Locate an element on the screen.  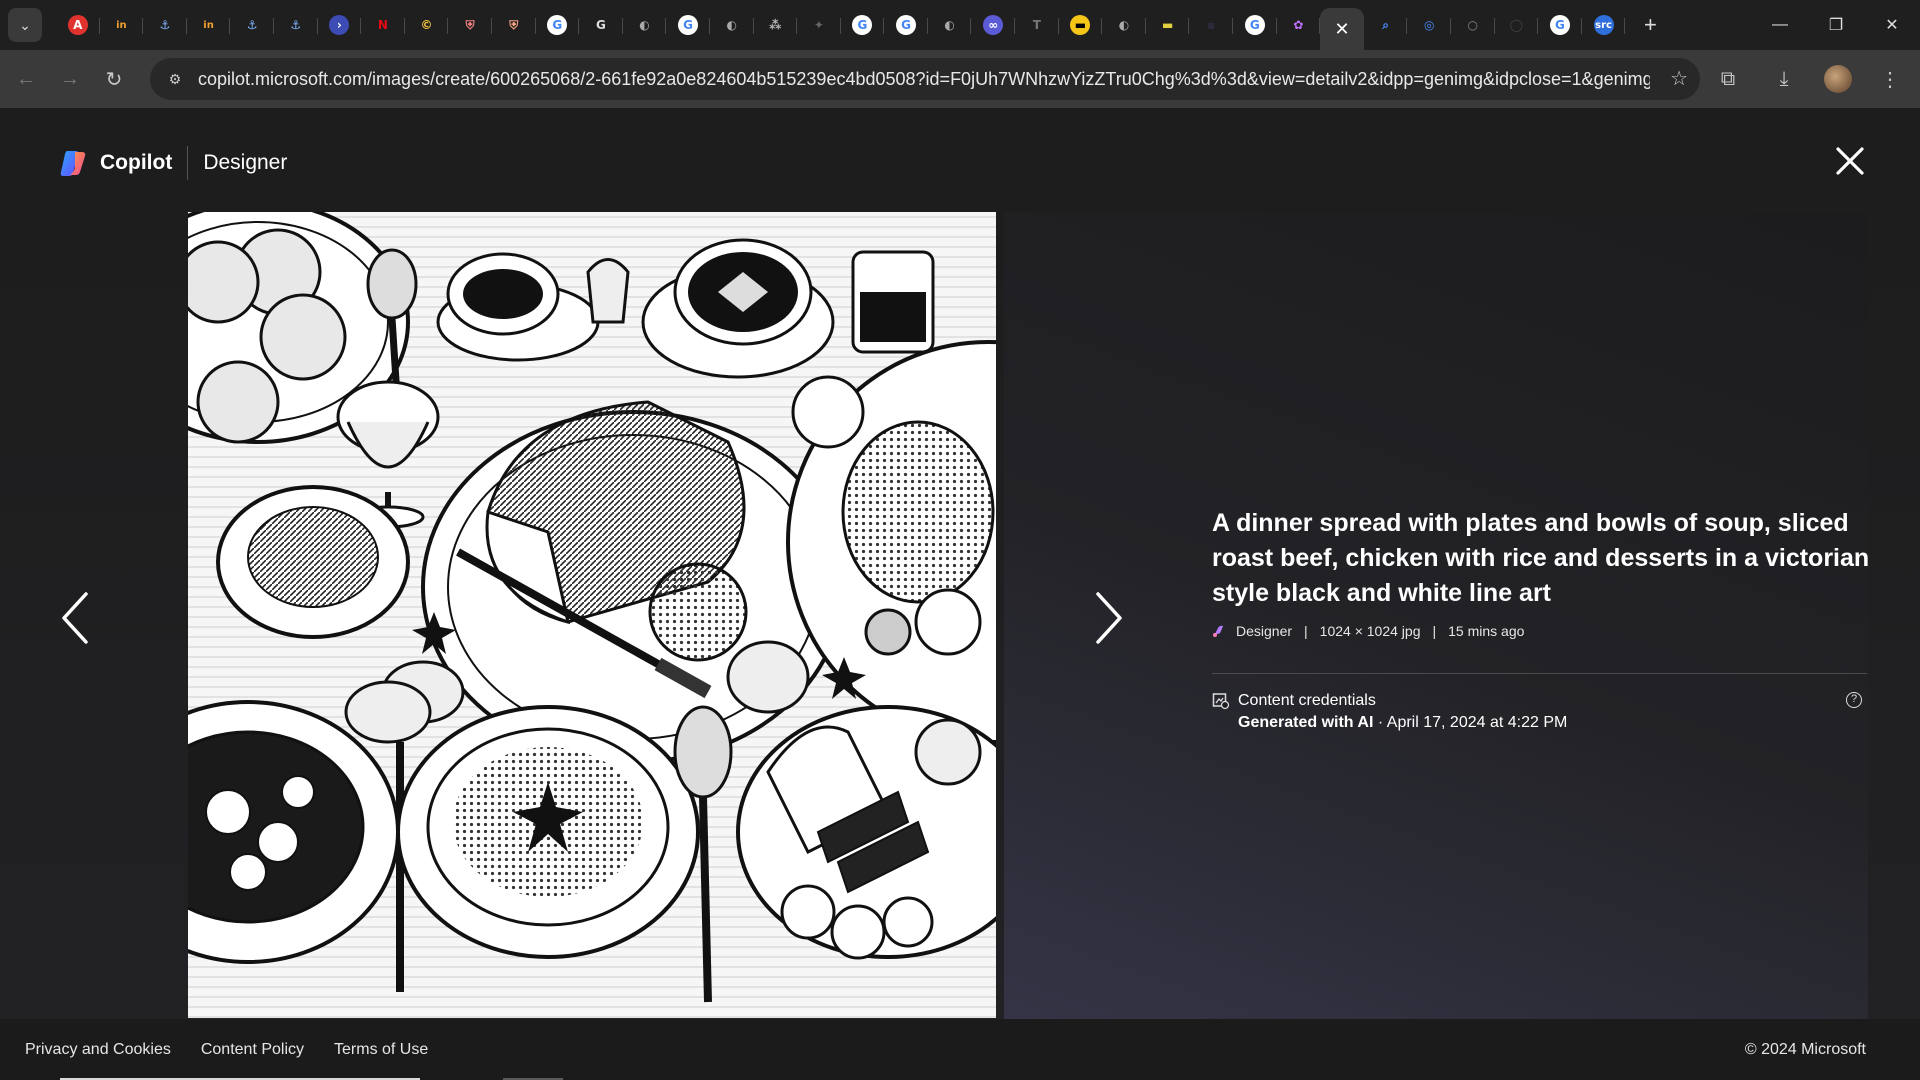
image-source: Designer is located at coordinates (1264, 631).